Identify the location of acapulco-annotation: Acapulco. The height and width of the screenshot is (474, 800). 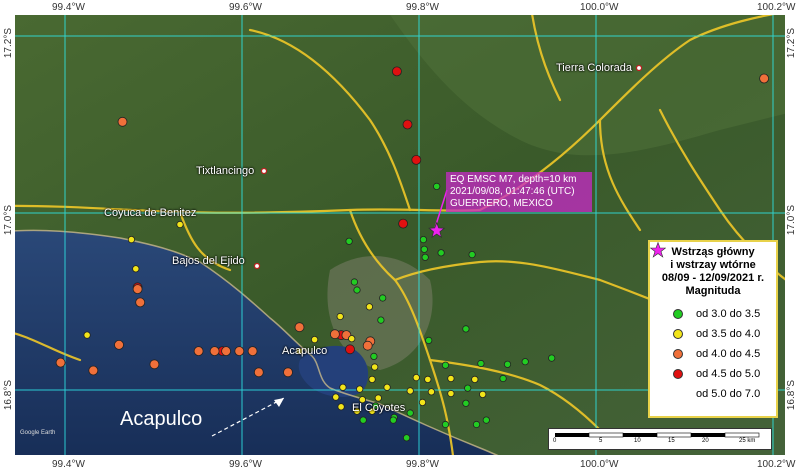
(161, 419).